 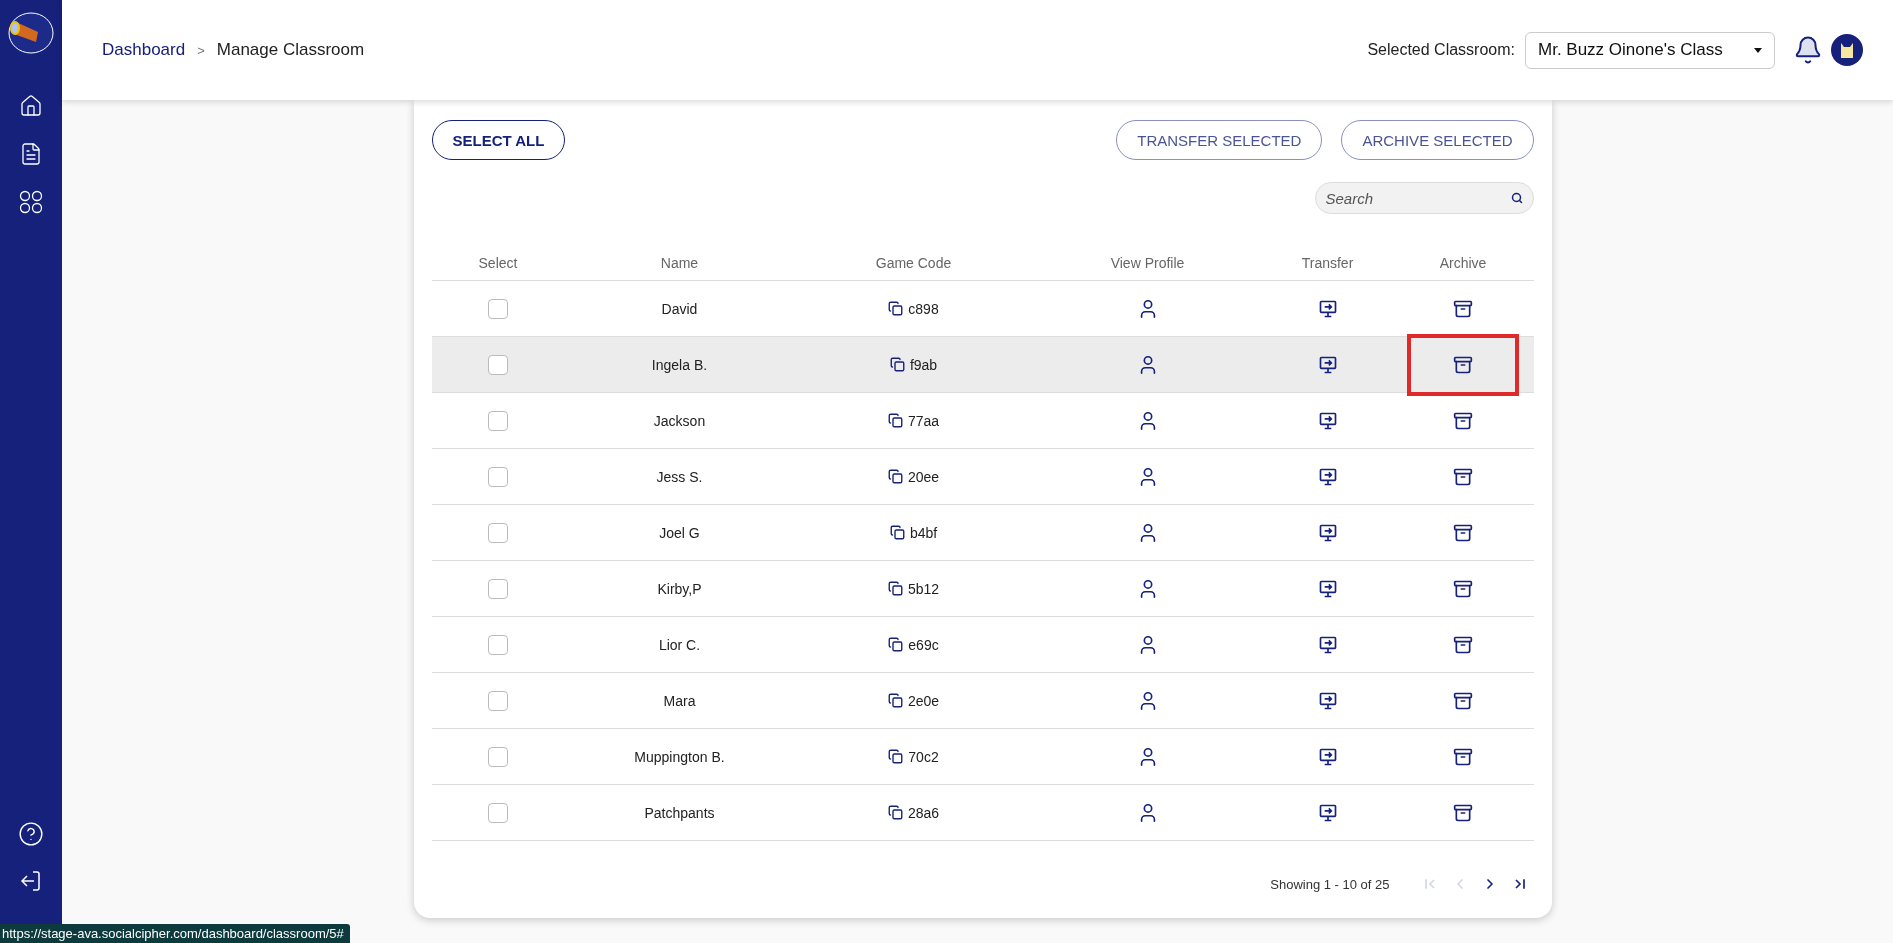 I want to click on avatar-icon, so click(x=1847, y=50).